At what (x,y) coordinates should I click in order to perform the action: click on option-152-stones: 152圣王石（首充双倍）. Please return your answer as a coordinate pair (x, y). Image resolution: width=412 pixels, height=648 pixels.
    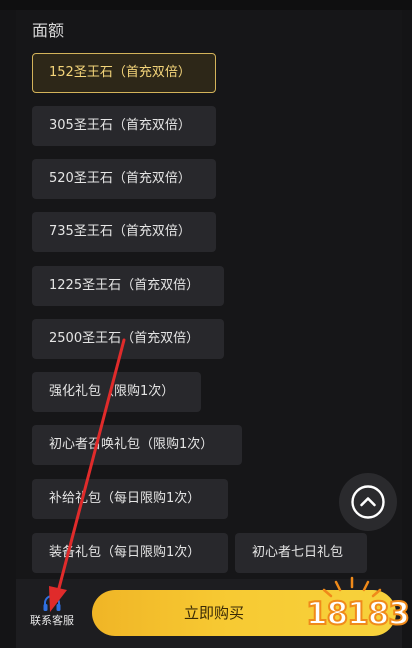
    Looking at the image, I should click on (124, 73).